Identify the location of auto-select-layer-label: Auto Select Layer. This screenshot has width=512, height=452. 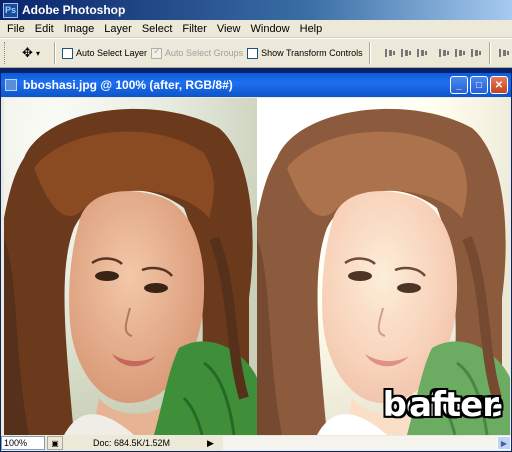
(112, 53).